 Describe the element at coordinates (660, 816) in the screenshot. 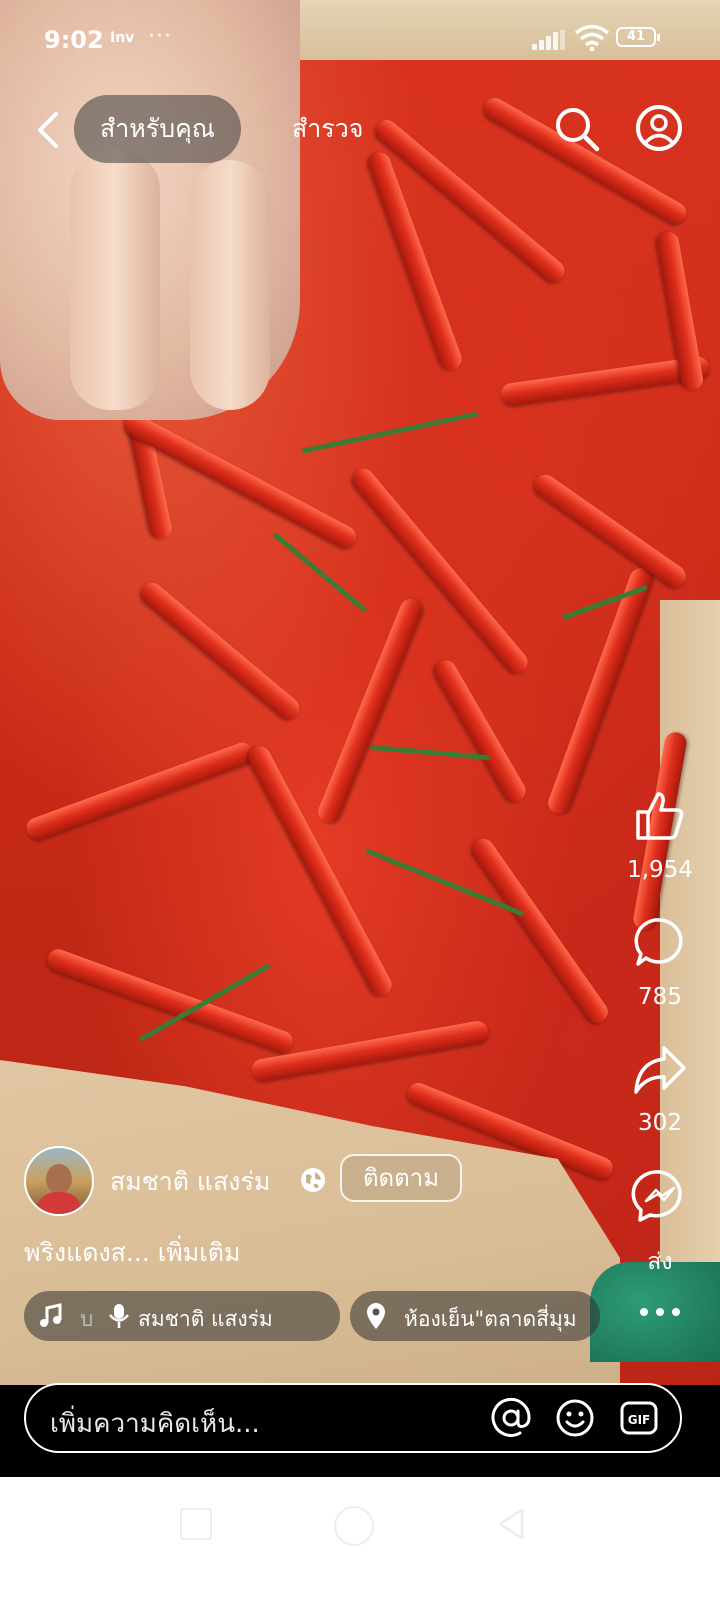

I see `like-icon` at that location.